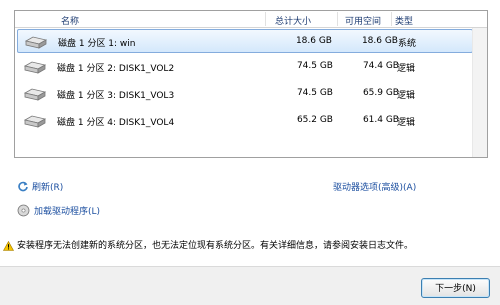 The width and height of the screenshot is (500, 305). I want to click on partition-free-space: 65.9 GB, so click(380, 93).